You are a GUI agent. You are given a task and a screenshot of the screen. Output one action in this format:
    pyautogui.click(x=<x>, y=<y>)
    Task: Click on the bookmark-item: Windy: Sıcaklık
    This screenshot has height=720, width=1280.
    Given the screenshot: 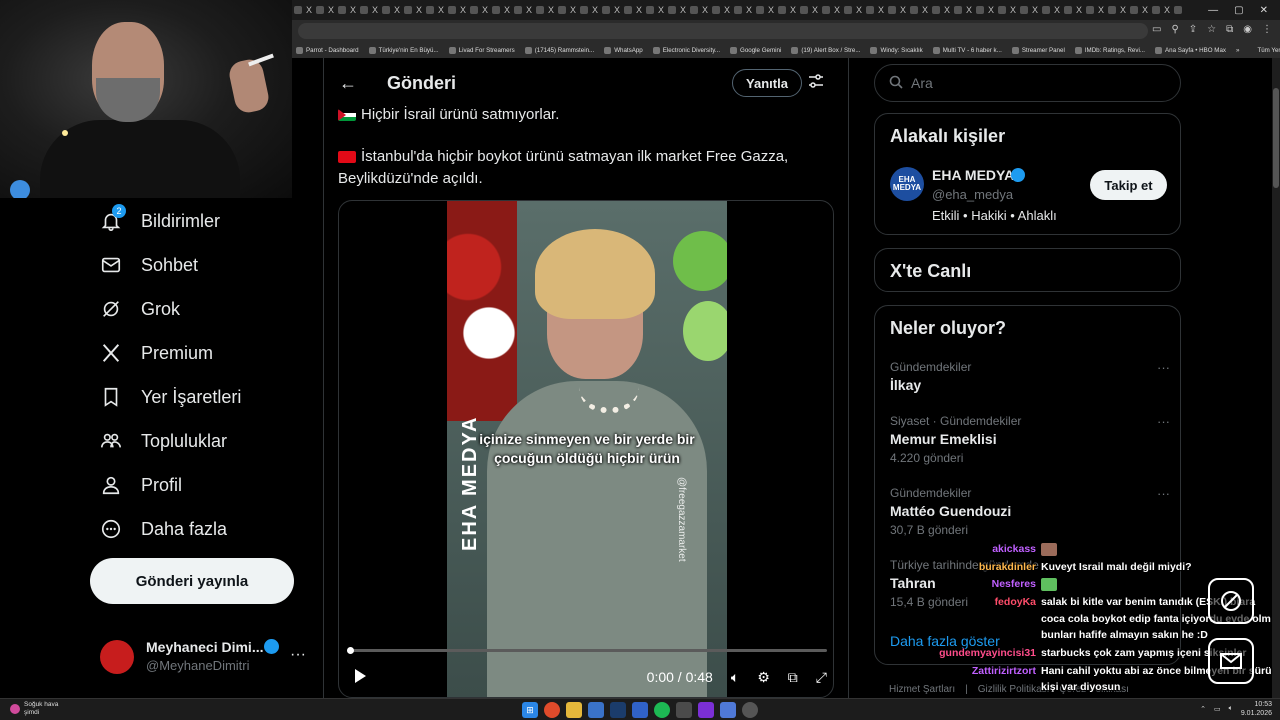 What is the action you would take?
    pyautogui.click(x=896, y=50)
    